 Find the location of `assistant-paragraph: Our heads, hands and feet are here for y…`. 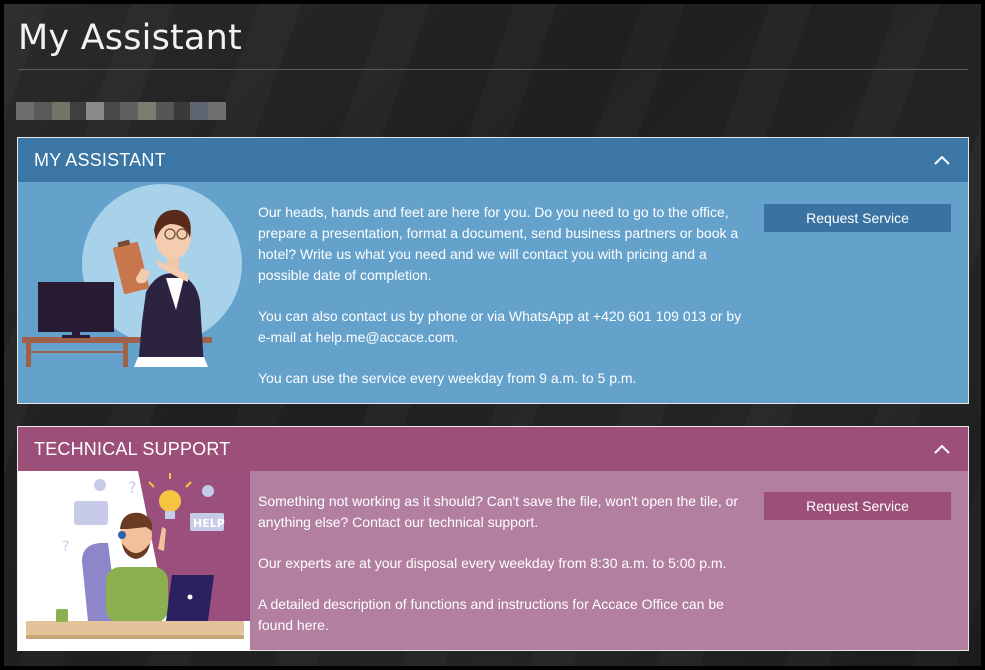

assistant-paragraph: Our heads, hands and feet are here for y… is located at coordinates (498, 243).